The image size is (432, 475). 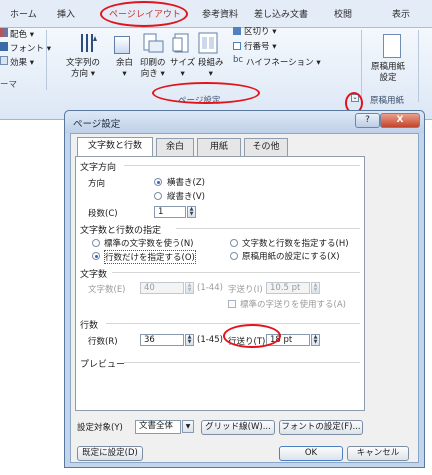 I want to click on columns-icon, so click(x=208, y=43).